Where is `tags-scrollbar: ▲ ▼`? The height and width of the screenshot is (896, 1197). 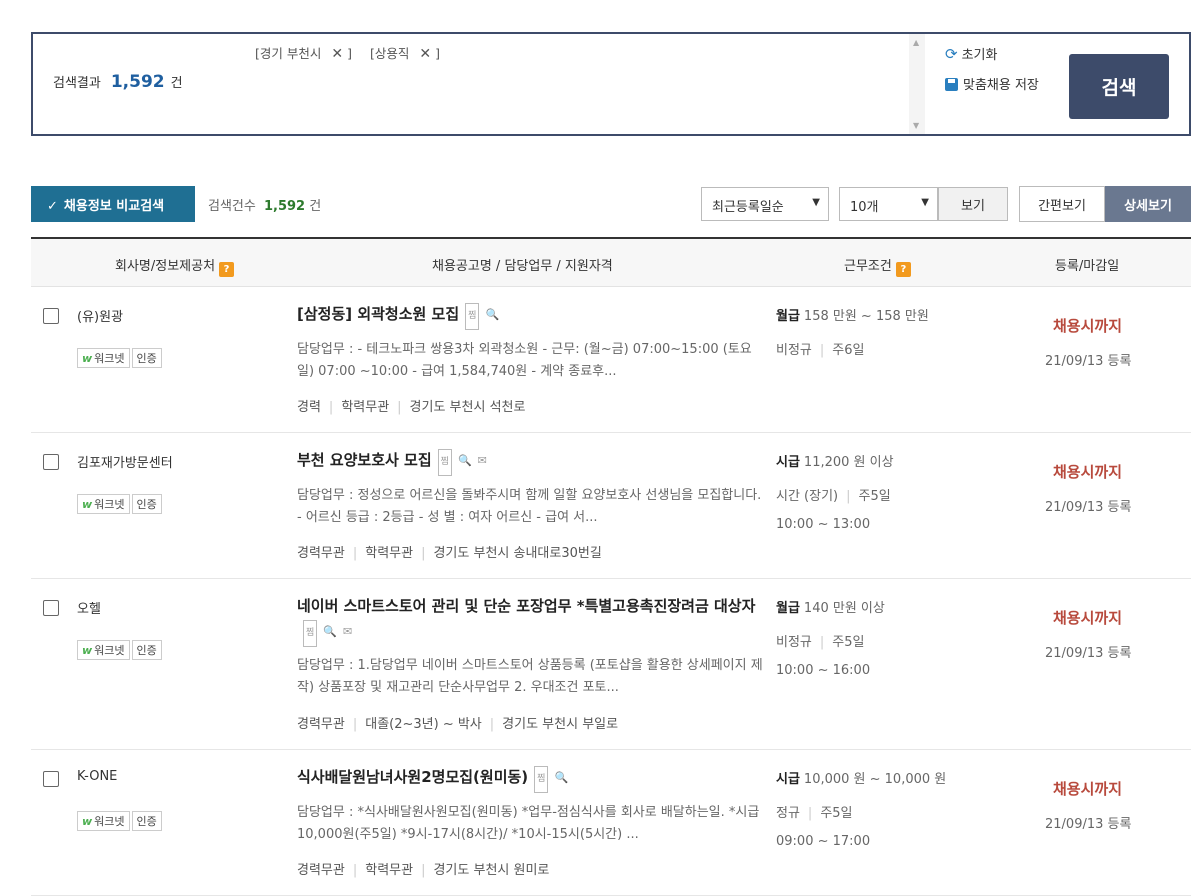
tags-scrollbar: ▲ ▼ is located at coordinates (917, 84).